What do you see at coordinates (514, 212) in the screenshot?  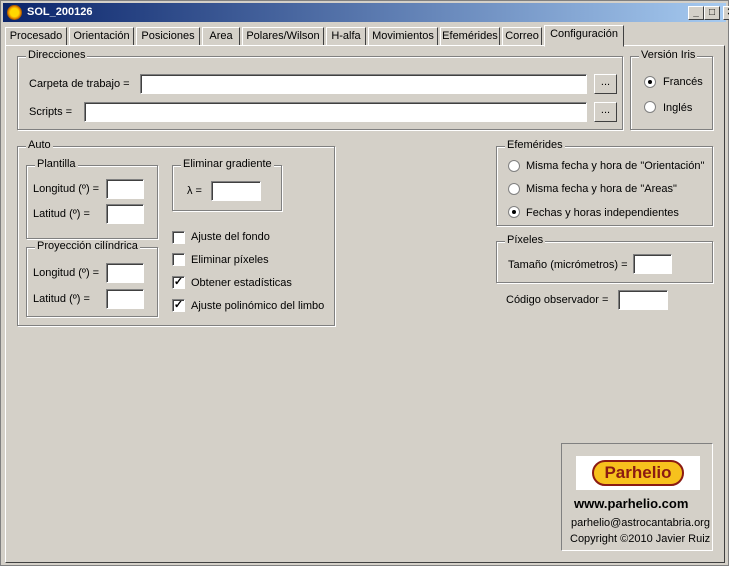 I see `fechas-independientes-radio` at bounding box center [514, 212].